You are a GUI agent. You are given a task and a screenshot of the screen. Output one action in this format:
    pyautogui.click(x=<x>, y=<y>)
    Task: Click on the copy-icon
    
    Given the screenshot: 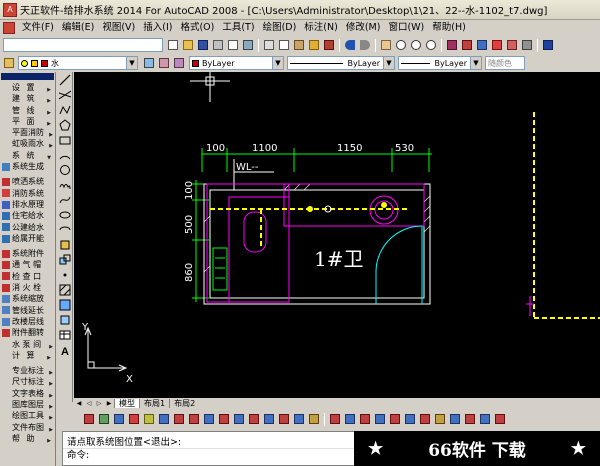 What is the action you would take?
    pyautogui.click(x=284, y=45)
    